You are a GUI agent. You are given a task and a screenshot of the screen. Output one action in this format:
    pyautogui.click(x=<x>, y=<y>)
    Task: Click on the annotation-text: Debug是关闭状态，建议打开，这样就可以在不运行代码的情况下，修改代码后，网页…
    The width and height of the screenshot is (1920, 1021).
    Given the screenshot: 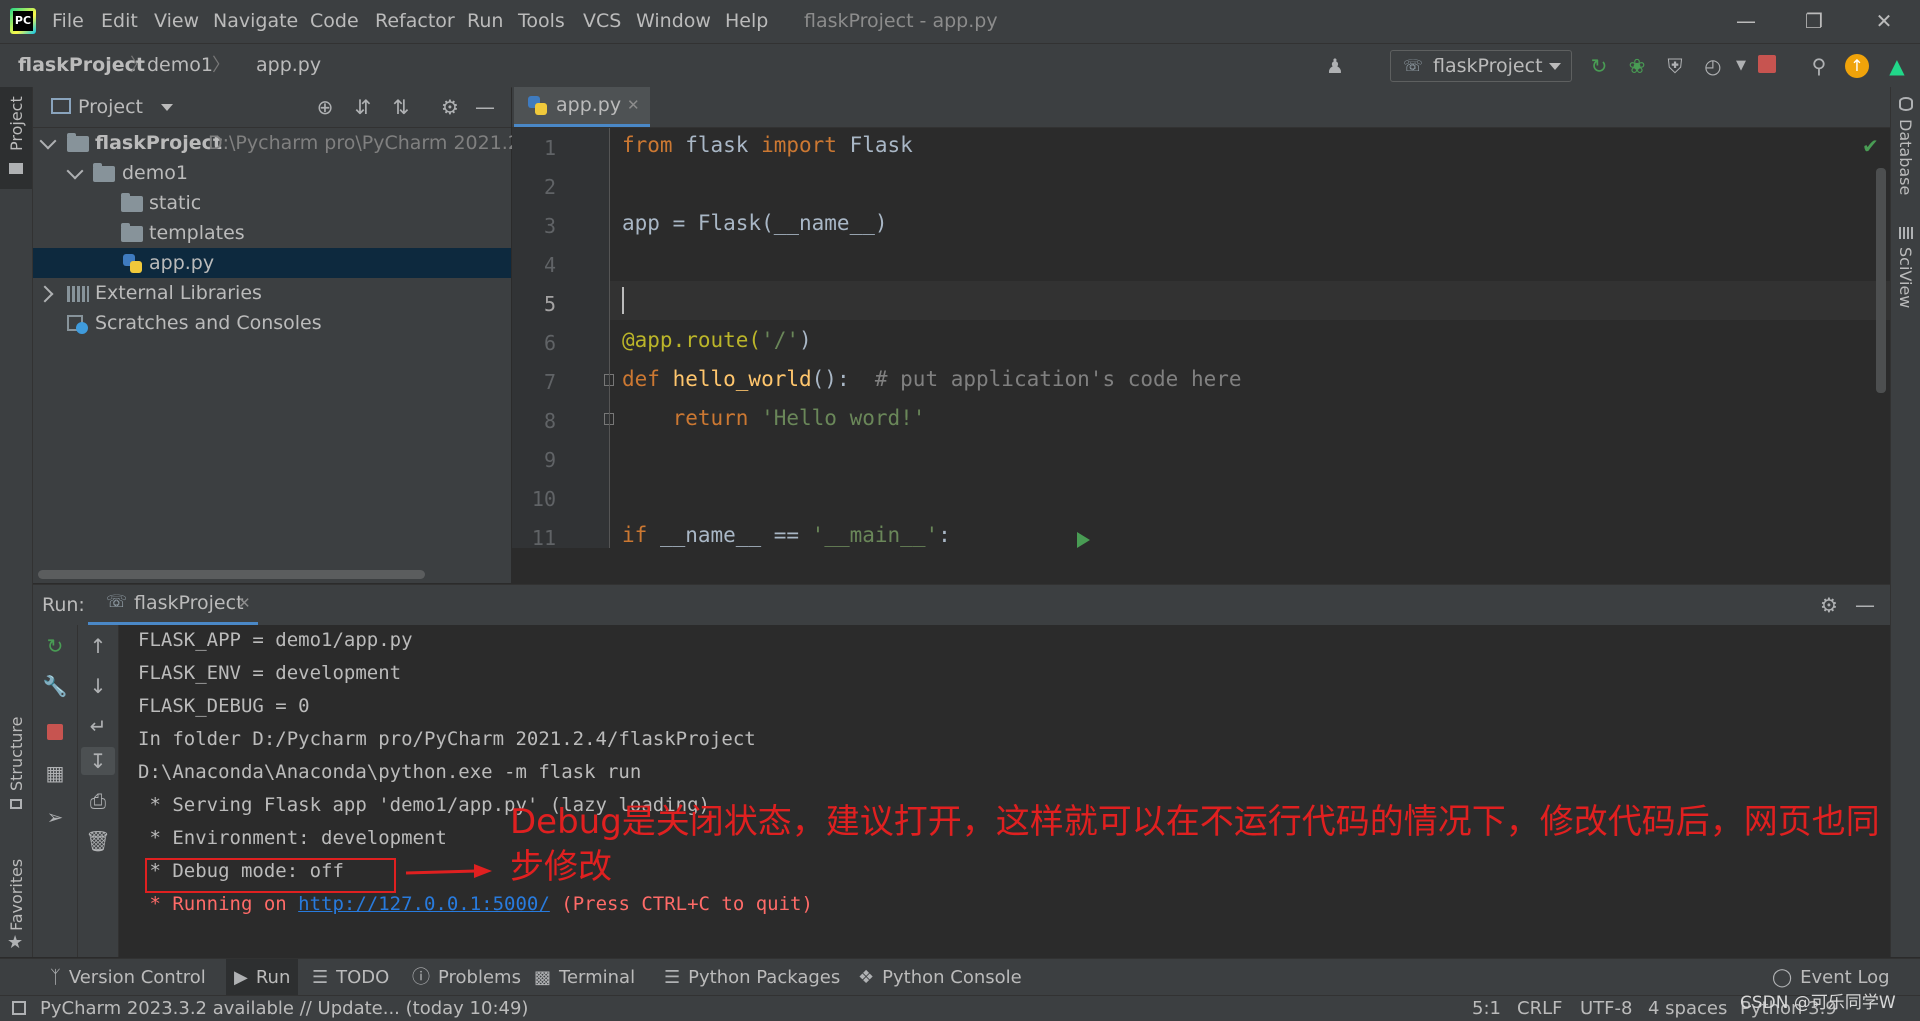 What is the action you would take?
    pyautogui.click(x=1195, y=844)
    